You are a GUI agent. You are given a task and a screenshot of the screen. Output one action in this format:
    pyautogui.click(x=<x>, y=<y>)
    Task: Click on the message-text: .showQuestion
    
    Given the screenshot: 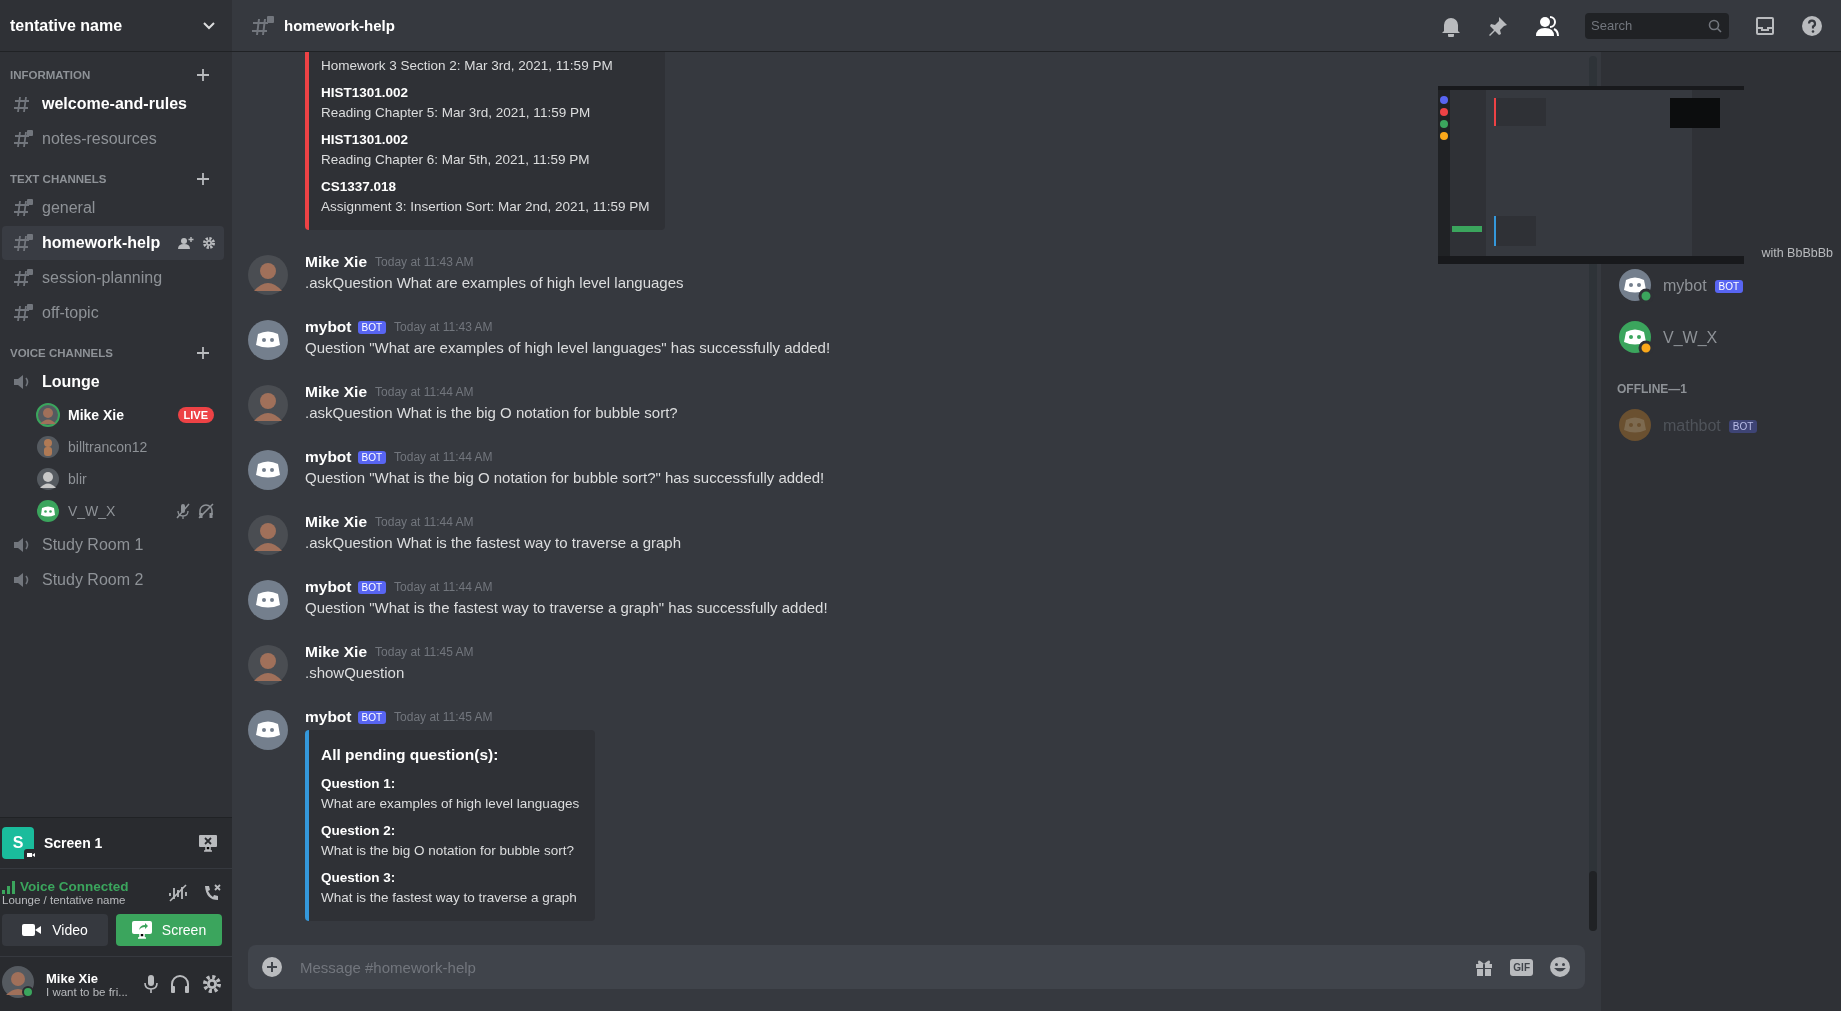 What is the action you would take?
    pyautogui.click(x=355, y=672)
    